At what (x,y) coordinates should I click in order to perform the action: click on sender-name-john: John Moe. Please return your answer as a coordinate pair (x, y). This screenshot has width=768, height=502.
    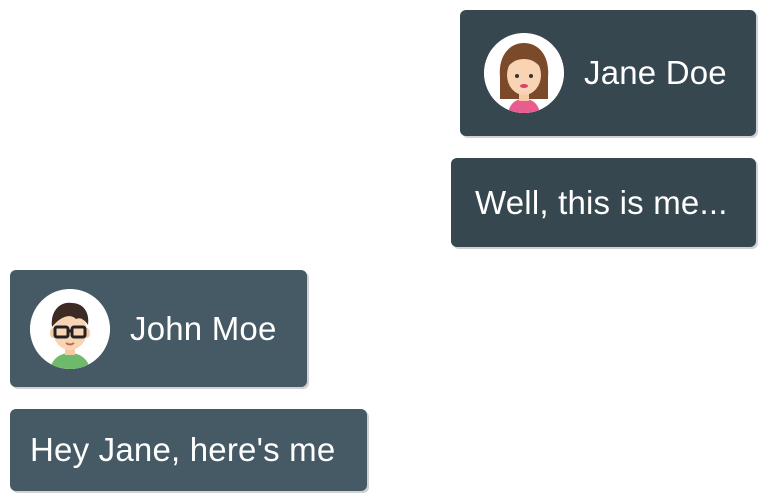
    Looking at the image, I should click on (203, 328).